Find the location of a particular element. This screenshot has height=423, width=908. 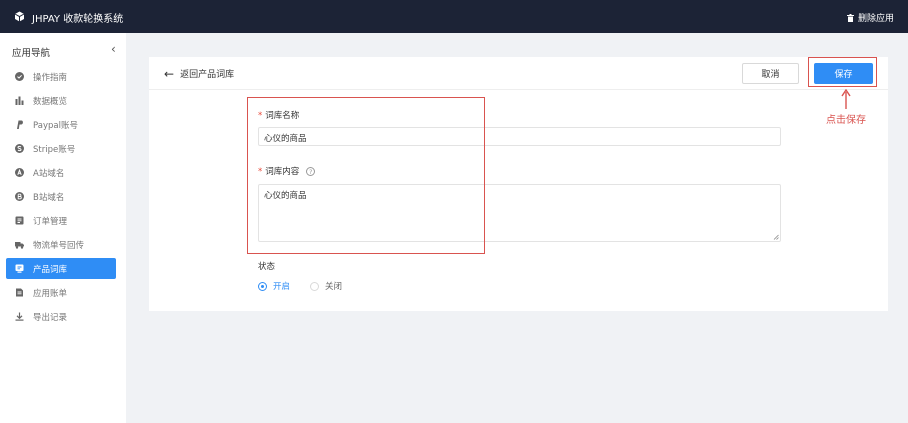

sidebar-item-label: Paypal账号 is located at coordinates (55, 125).